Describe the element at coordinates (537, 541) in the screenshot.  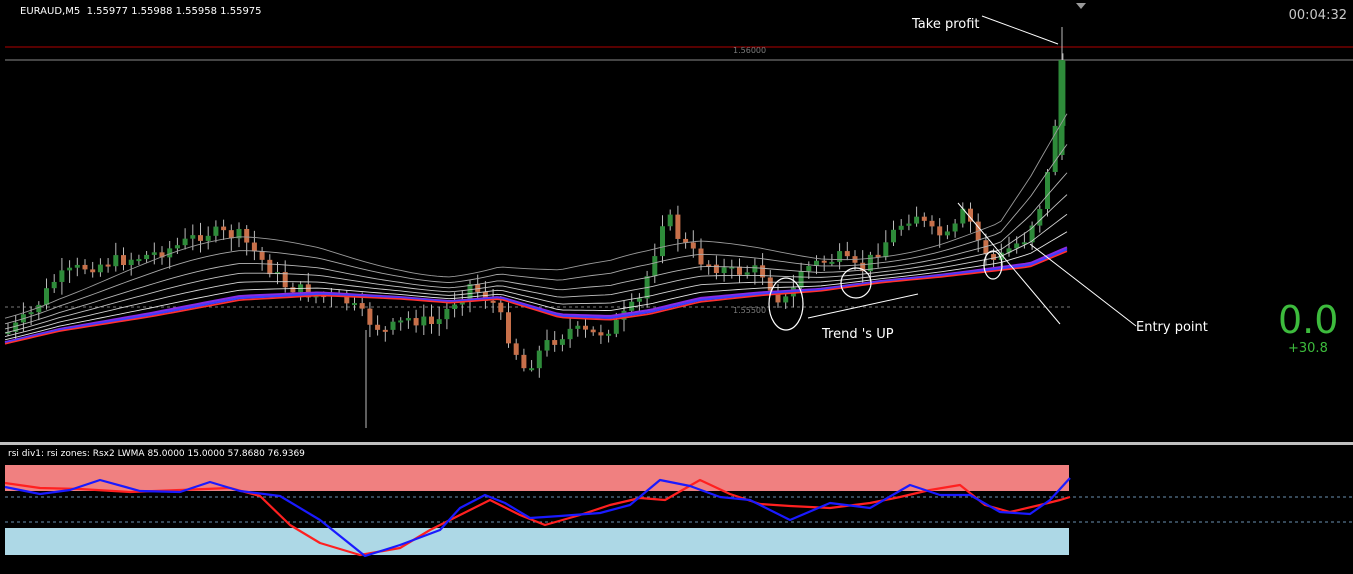
I see `rsi-lower-zone` at that location.